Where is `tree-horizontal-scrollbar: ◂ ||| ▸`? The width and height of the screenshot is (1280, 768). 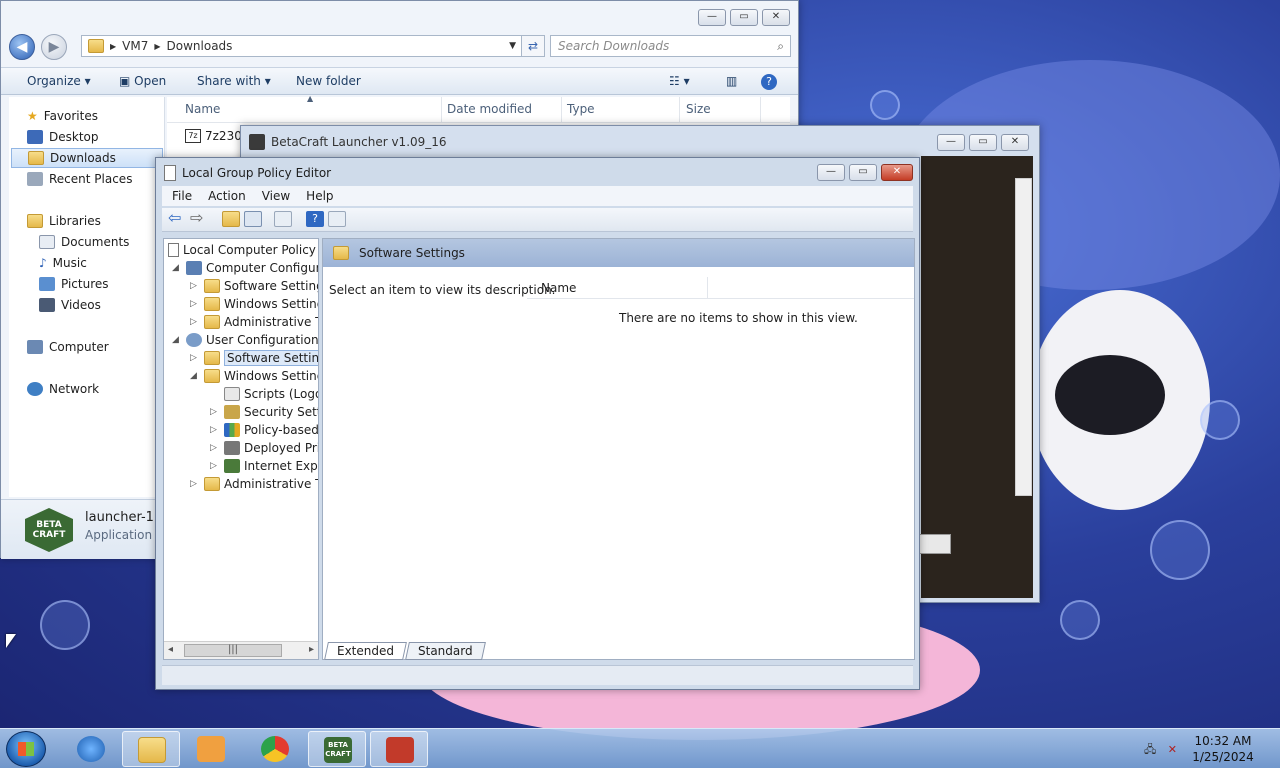 tree-horizontal-scrollbar: ◂ ||| ▸ is located at coordinates (241, 650).